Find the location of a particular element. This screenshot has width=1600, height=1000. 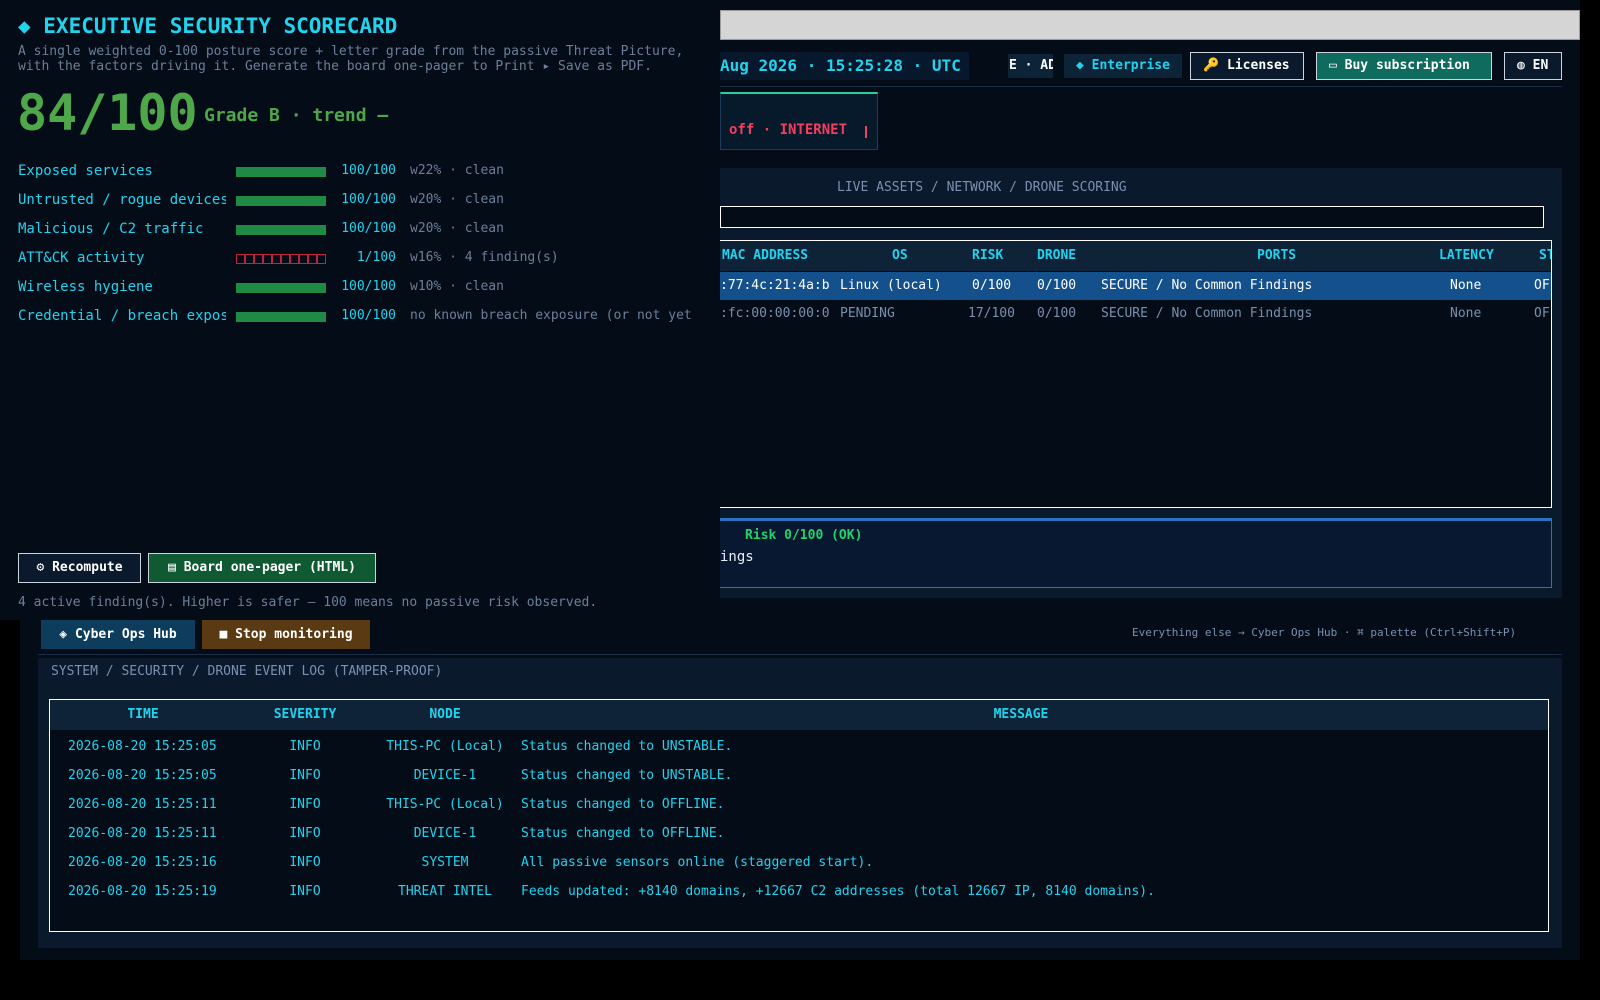

col-risk: RISK is located at coordinates (992, 256).